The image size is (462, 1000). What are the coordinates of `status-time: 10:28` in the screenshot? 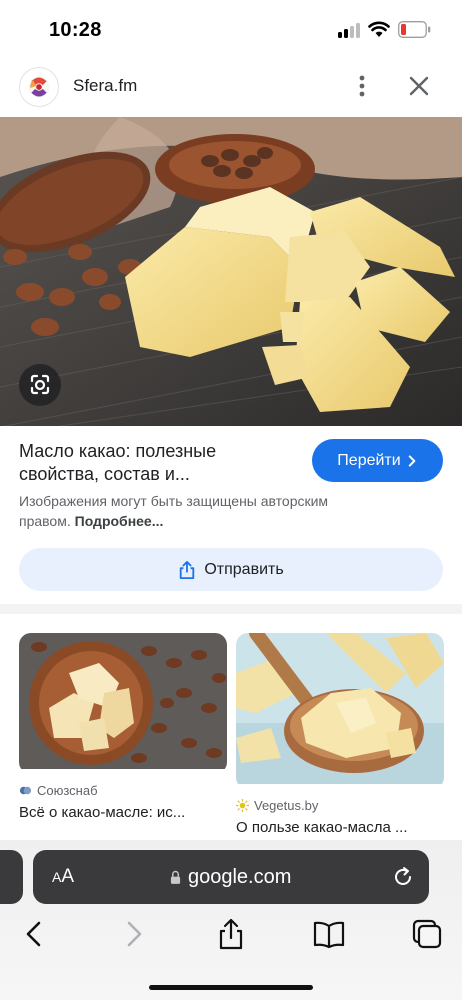 It's located at (75, 30).